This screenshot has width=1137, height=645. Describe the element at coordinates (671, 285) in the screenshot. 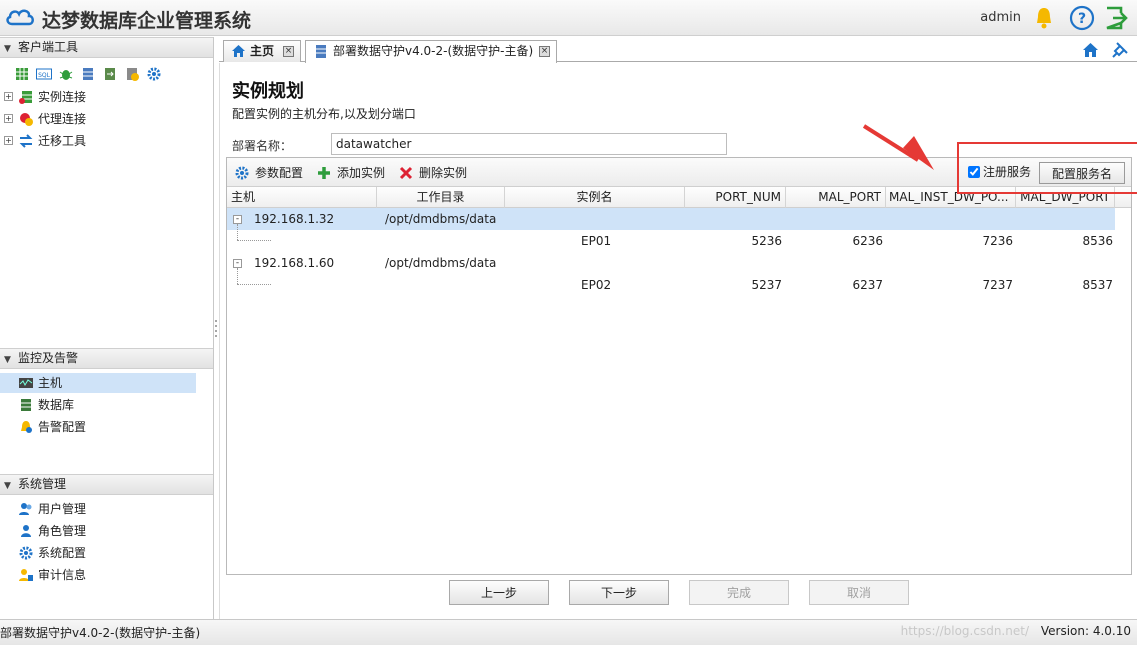

I see `table-row: EP02 5237 6237 7237 8537` at that location.